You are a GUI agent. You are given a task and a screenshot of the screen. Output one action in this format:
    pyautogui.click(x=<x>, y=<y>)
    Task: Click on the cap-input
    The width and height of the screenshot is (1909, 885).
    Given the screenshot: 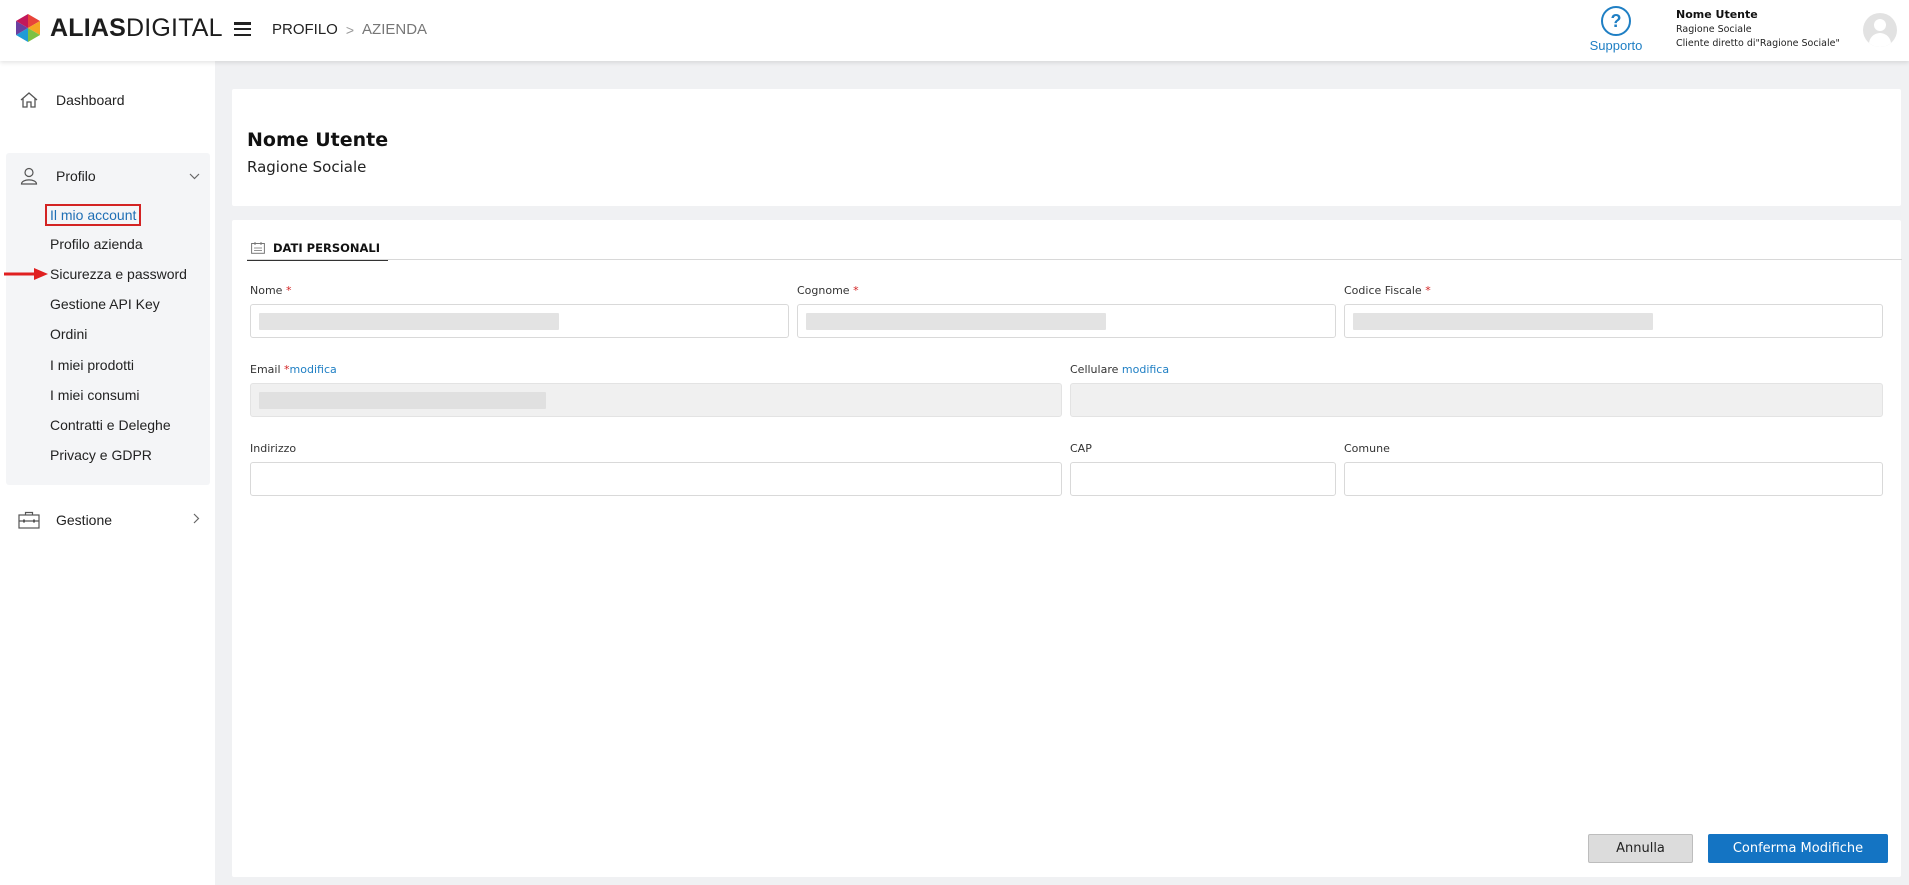 What is the action you would take?
    pyautogui.click(x=1203, y=479)
    